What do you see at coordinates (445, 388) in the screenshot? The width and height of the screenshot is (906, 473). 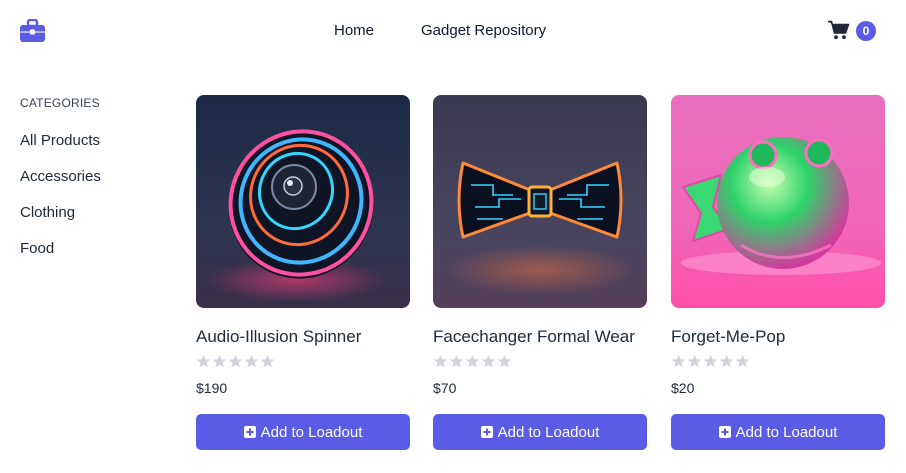 I see `product-price: $70` at bounding box center [445, 388].